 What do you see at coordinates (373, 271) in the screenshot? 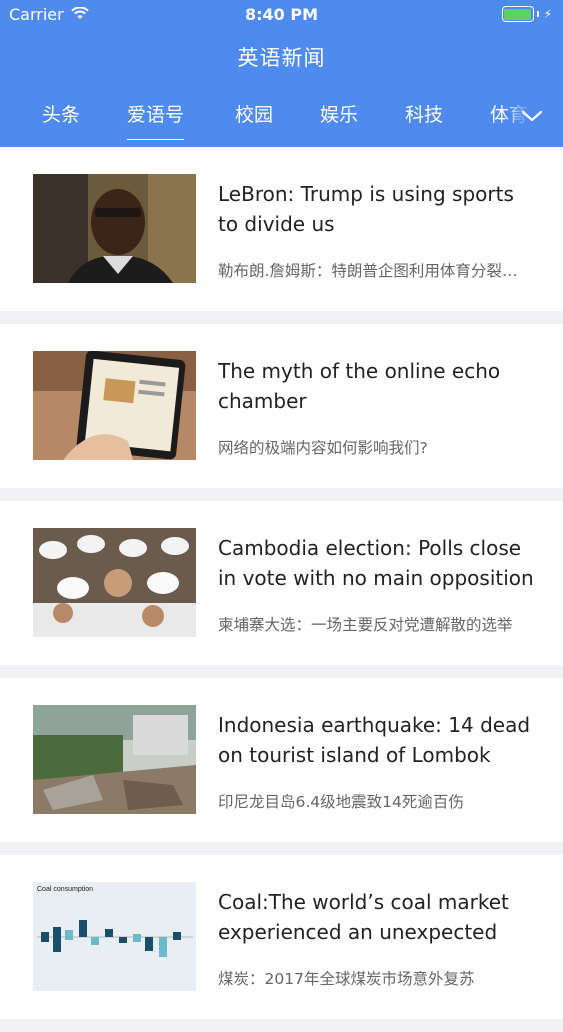
I see `news-subtitle: 勒布朗.詹姆斯：特朗普企图利用体育分裂美国` at bounding box center [373, 271].